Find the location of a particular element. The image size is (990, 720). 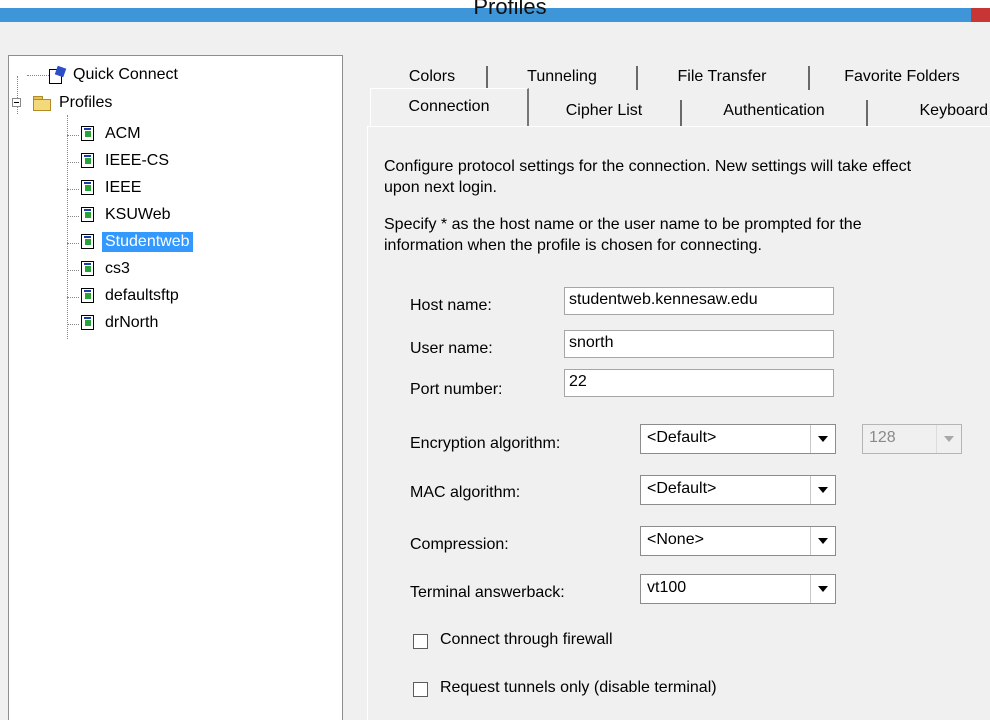

tree-item-profile: KSUWeb is located at coordinates (127, 215).